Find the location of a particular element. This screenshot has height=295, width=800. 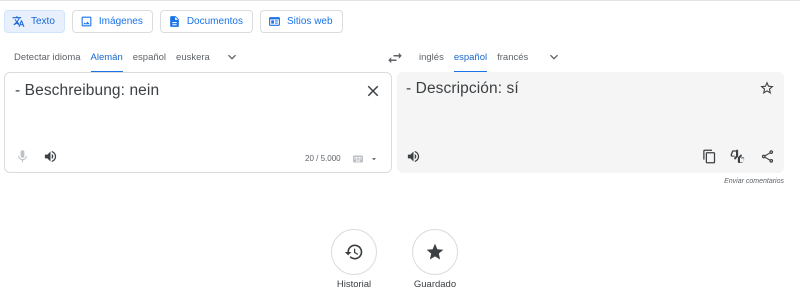

history-button is located at coordinates (354, 252).